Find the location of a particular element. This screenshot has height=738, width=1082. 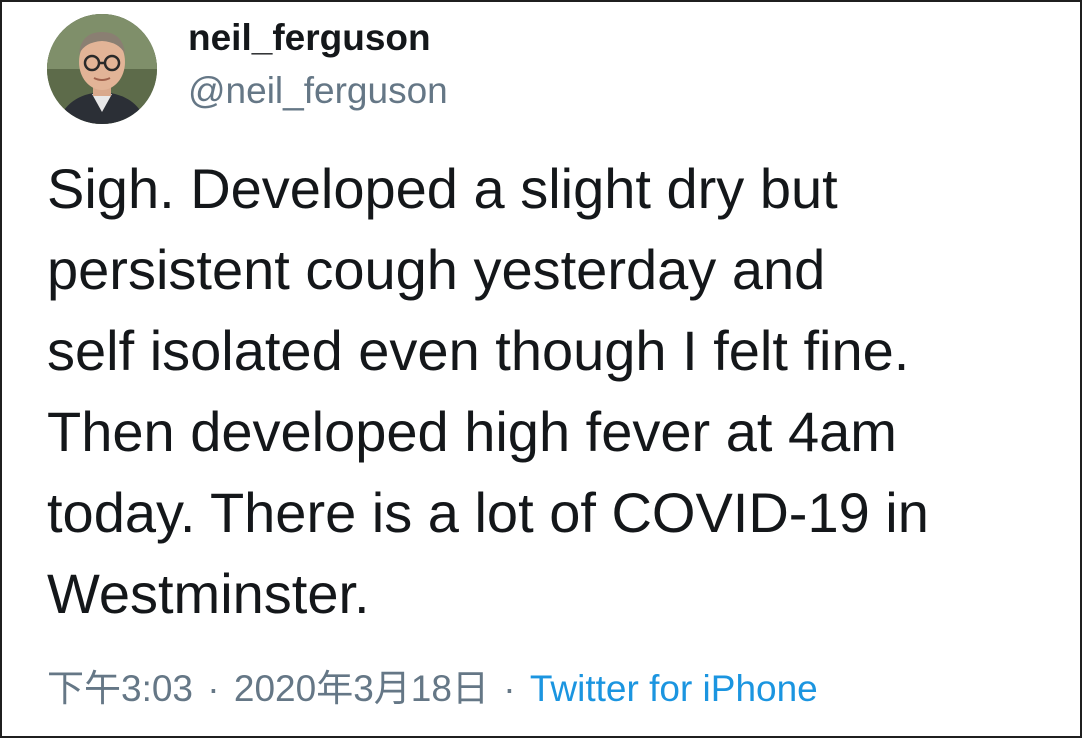

tweet-metadata: 下午3:03 · 2020年3月18日 · Twitter for iPhone is located at coordinates (432, 689).